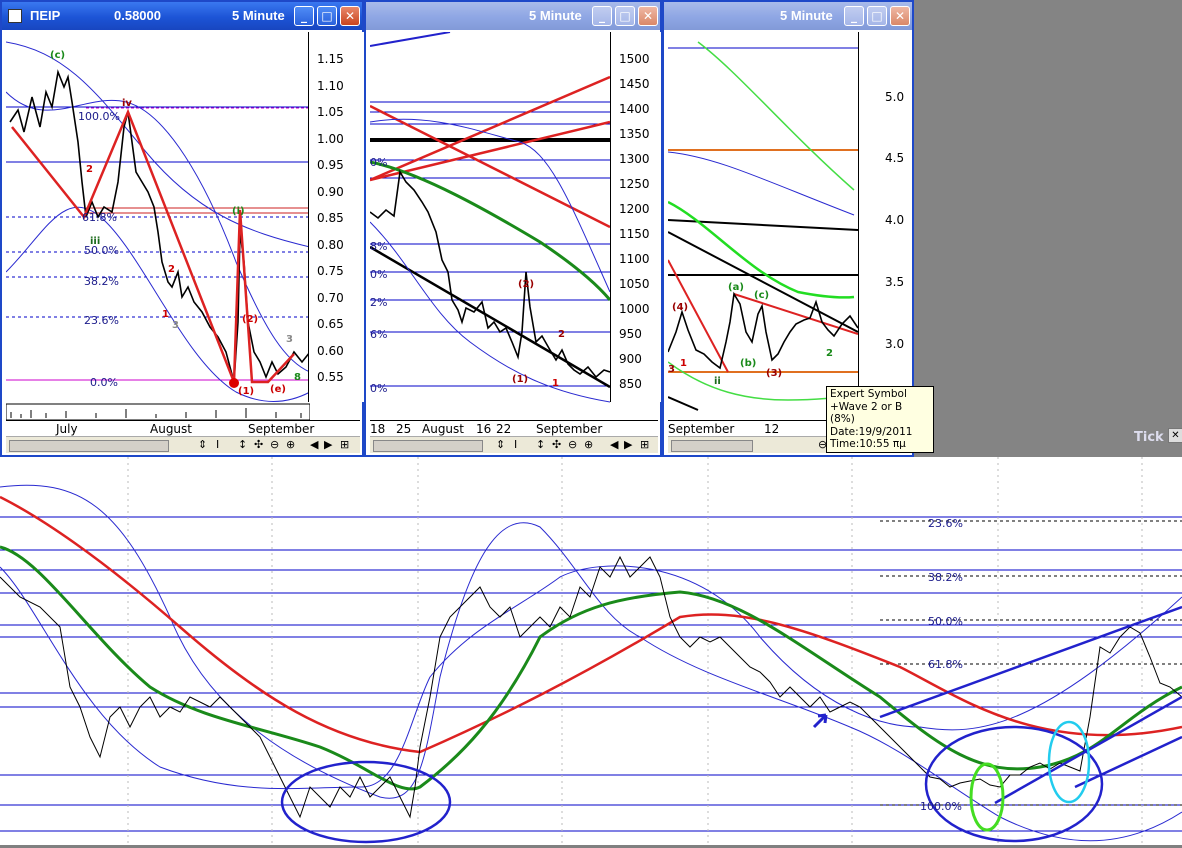  What do you see at coordinates (330, 192) in the screenshot?
I see `y-tick-label: 0.90` at bounding box center [330, 192].